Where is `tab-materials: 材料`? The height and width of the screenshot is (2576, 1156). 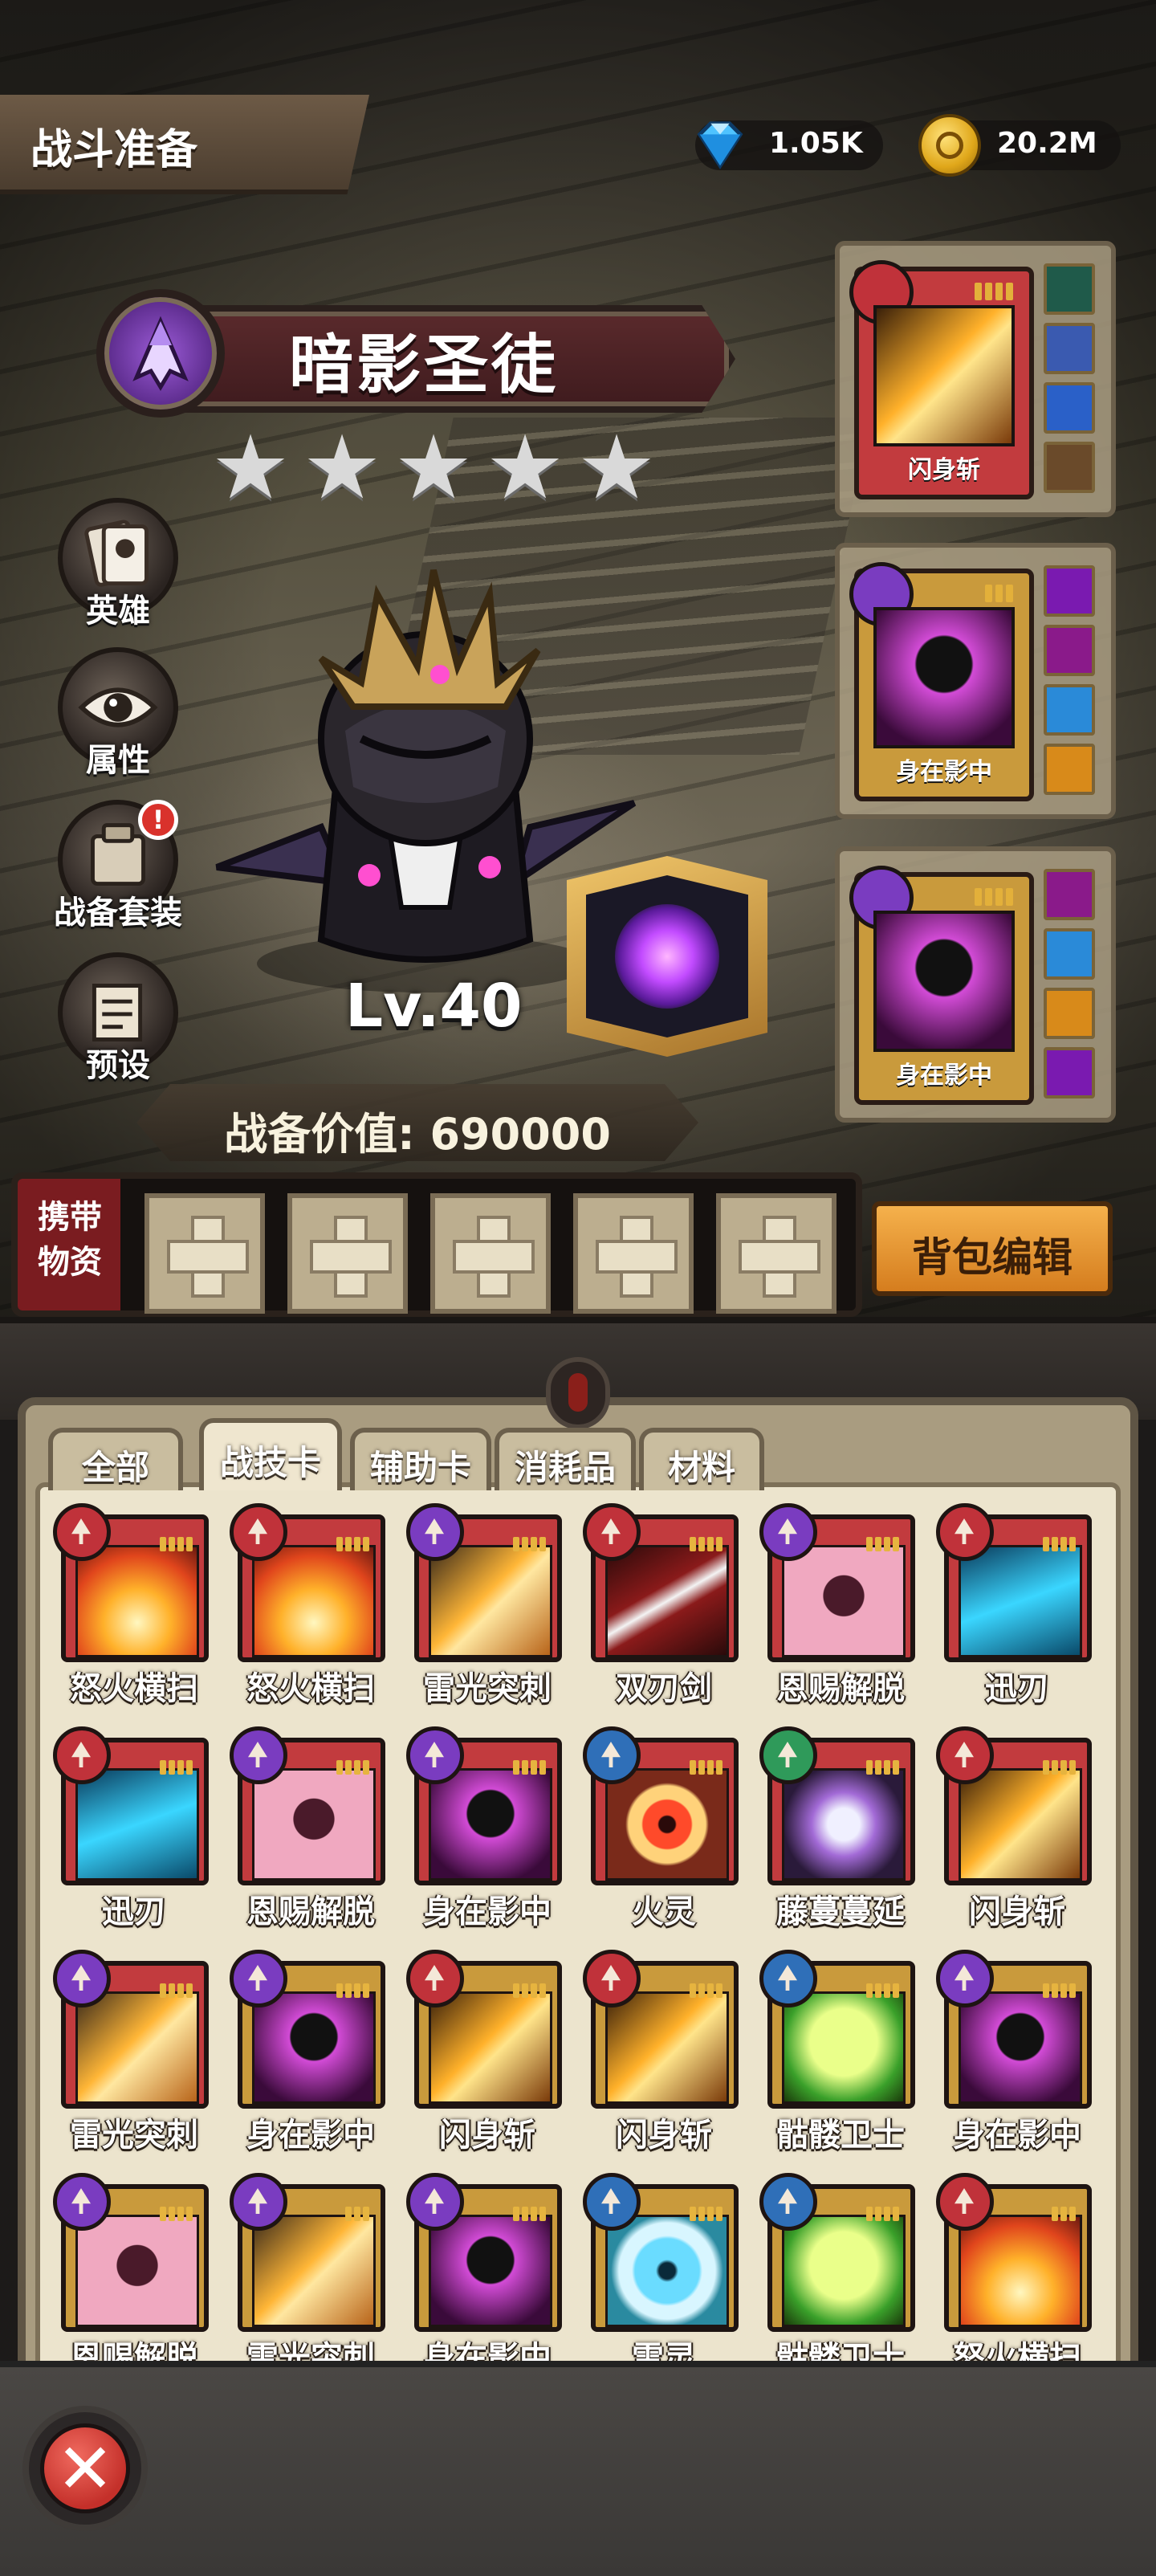
tab-materials: 材料 is located at coordinates (701, 1459).